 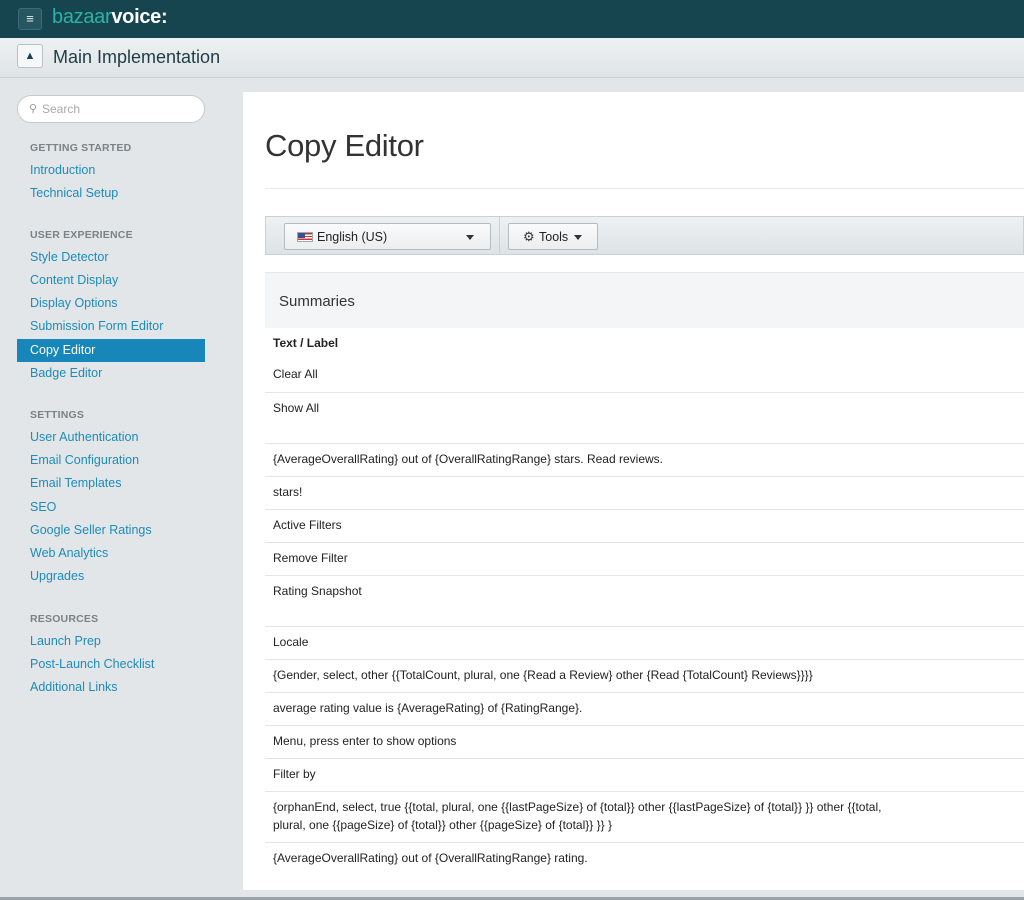 I want to click on tools-dropdown: ⚙ Tools, so click(x=553, y=236).